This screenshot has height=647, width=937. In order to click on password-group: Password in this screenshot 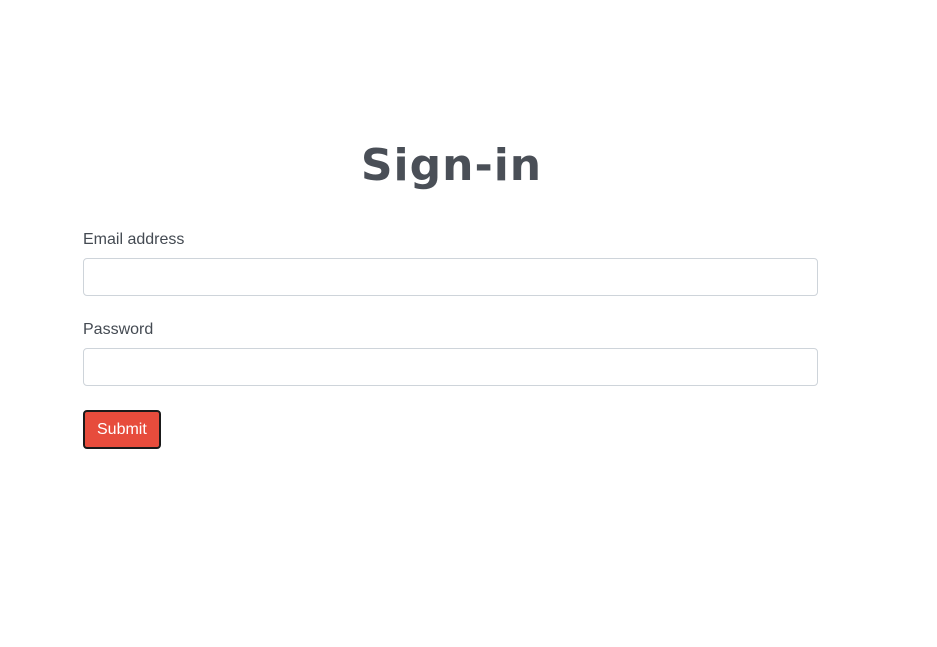, I will do `click(450, 353)`.